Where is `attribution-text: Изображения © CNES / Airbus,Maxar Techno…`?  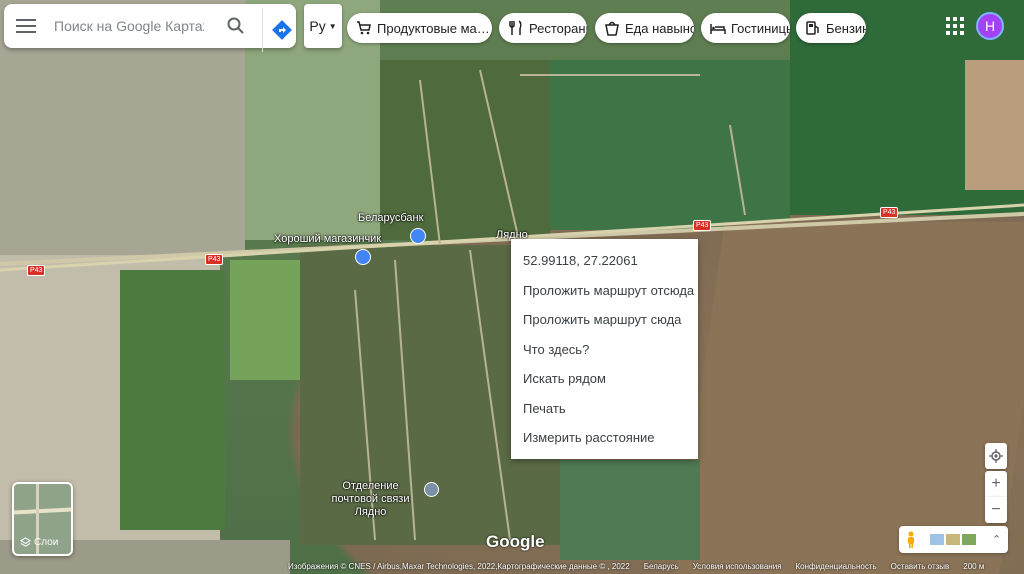
attribution-text: Изображения © CNES / Airbus,Maxar Techno… is located at coordinates (459, 566).